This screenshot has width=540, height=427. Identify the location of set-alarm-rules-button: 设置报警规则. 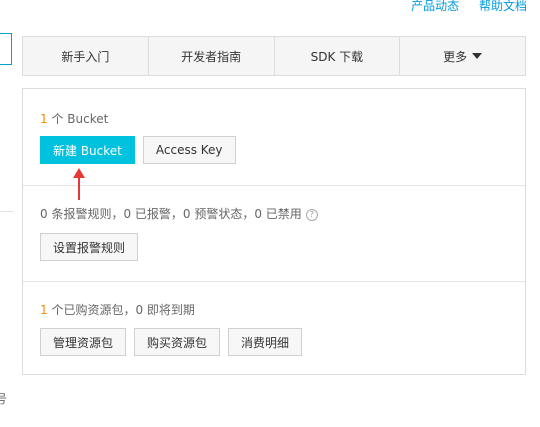
(89, 247).